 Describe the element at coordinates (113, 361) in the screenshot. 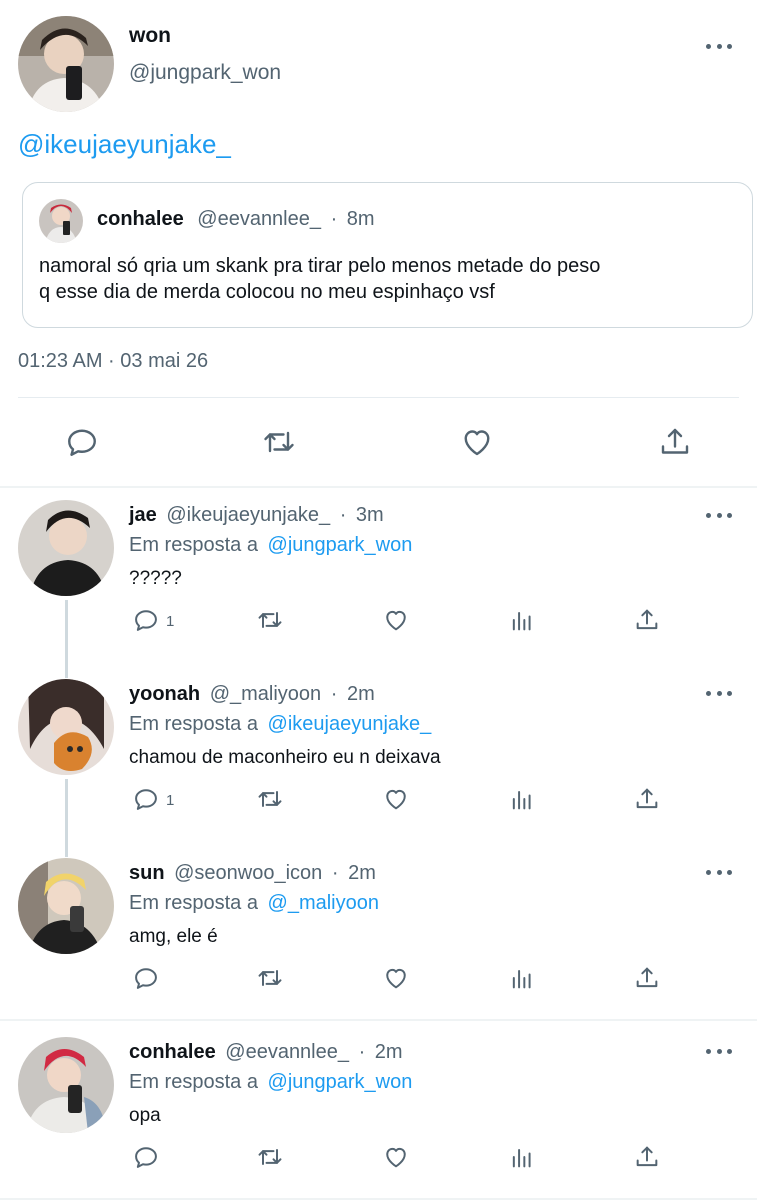

I see `tweet-timestamp: 01:23 AM · 03 mai 26` at that location.